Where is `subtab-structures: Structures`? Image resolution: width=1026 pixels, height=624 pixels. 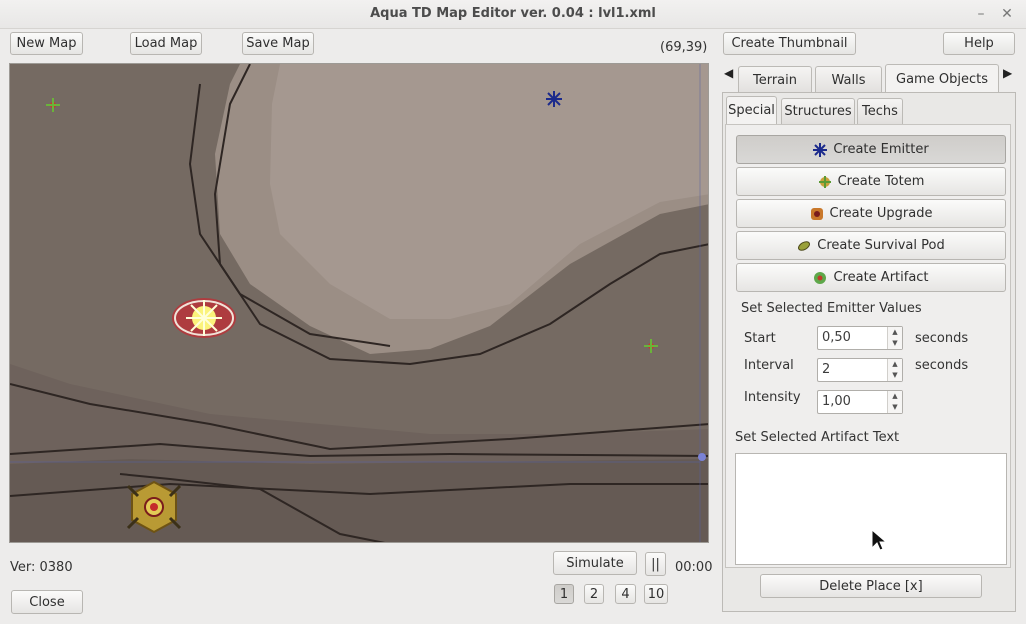 subtab-structures: Structures is located at coordinates (818, 111).